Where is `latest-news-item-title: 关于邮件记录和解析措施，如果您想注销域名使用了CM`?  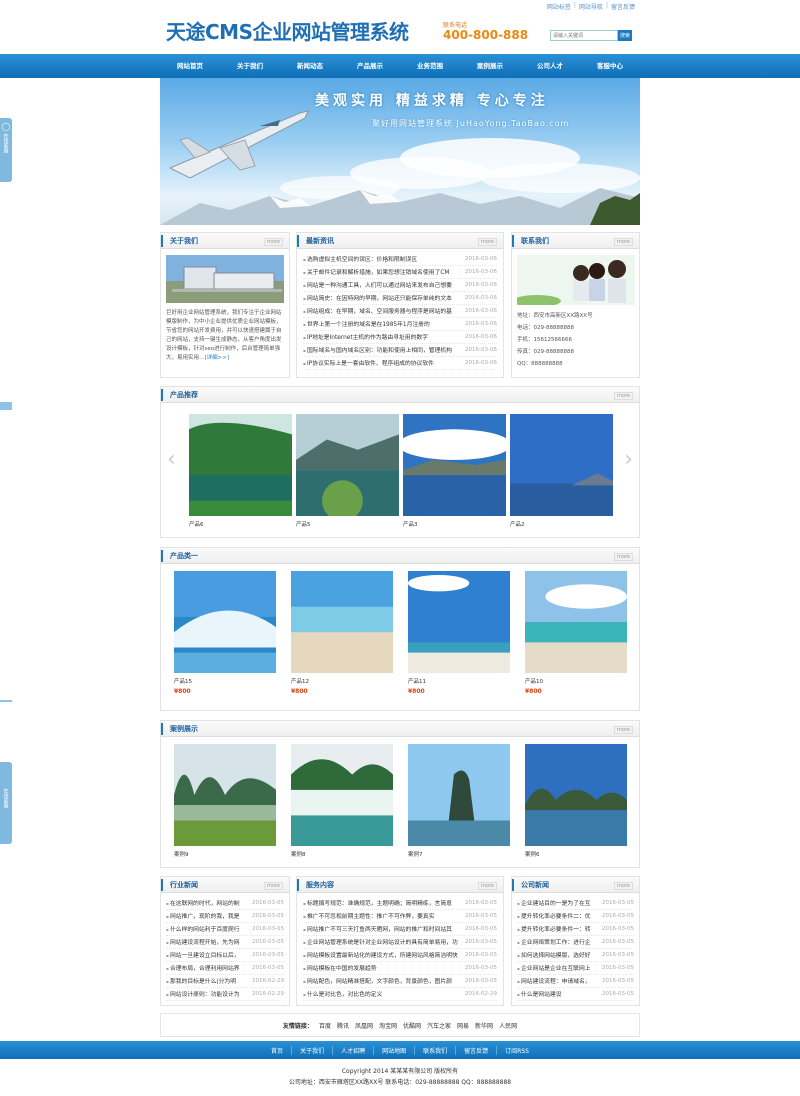
latest-news-item-title: 关于邮件记录和解析措施，如果您想注销域名使用了CM is located at coordinates (376, 272).